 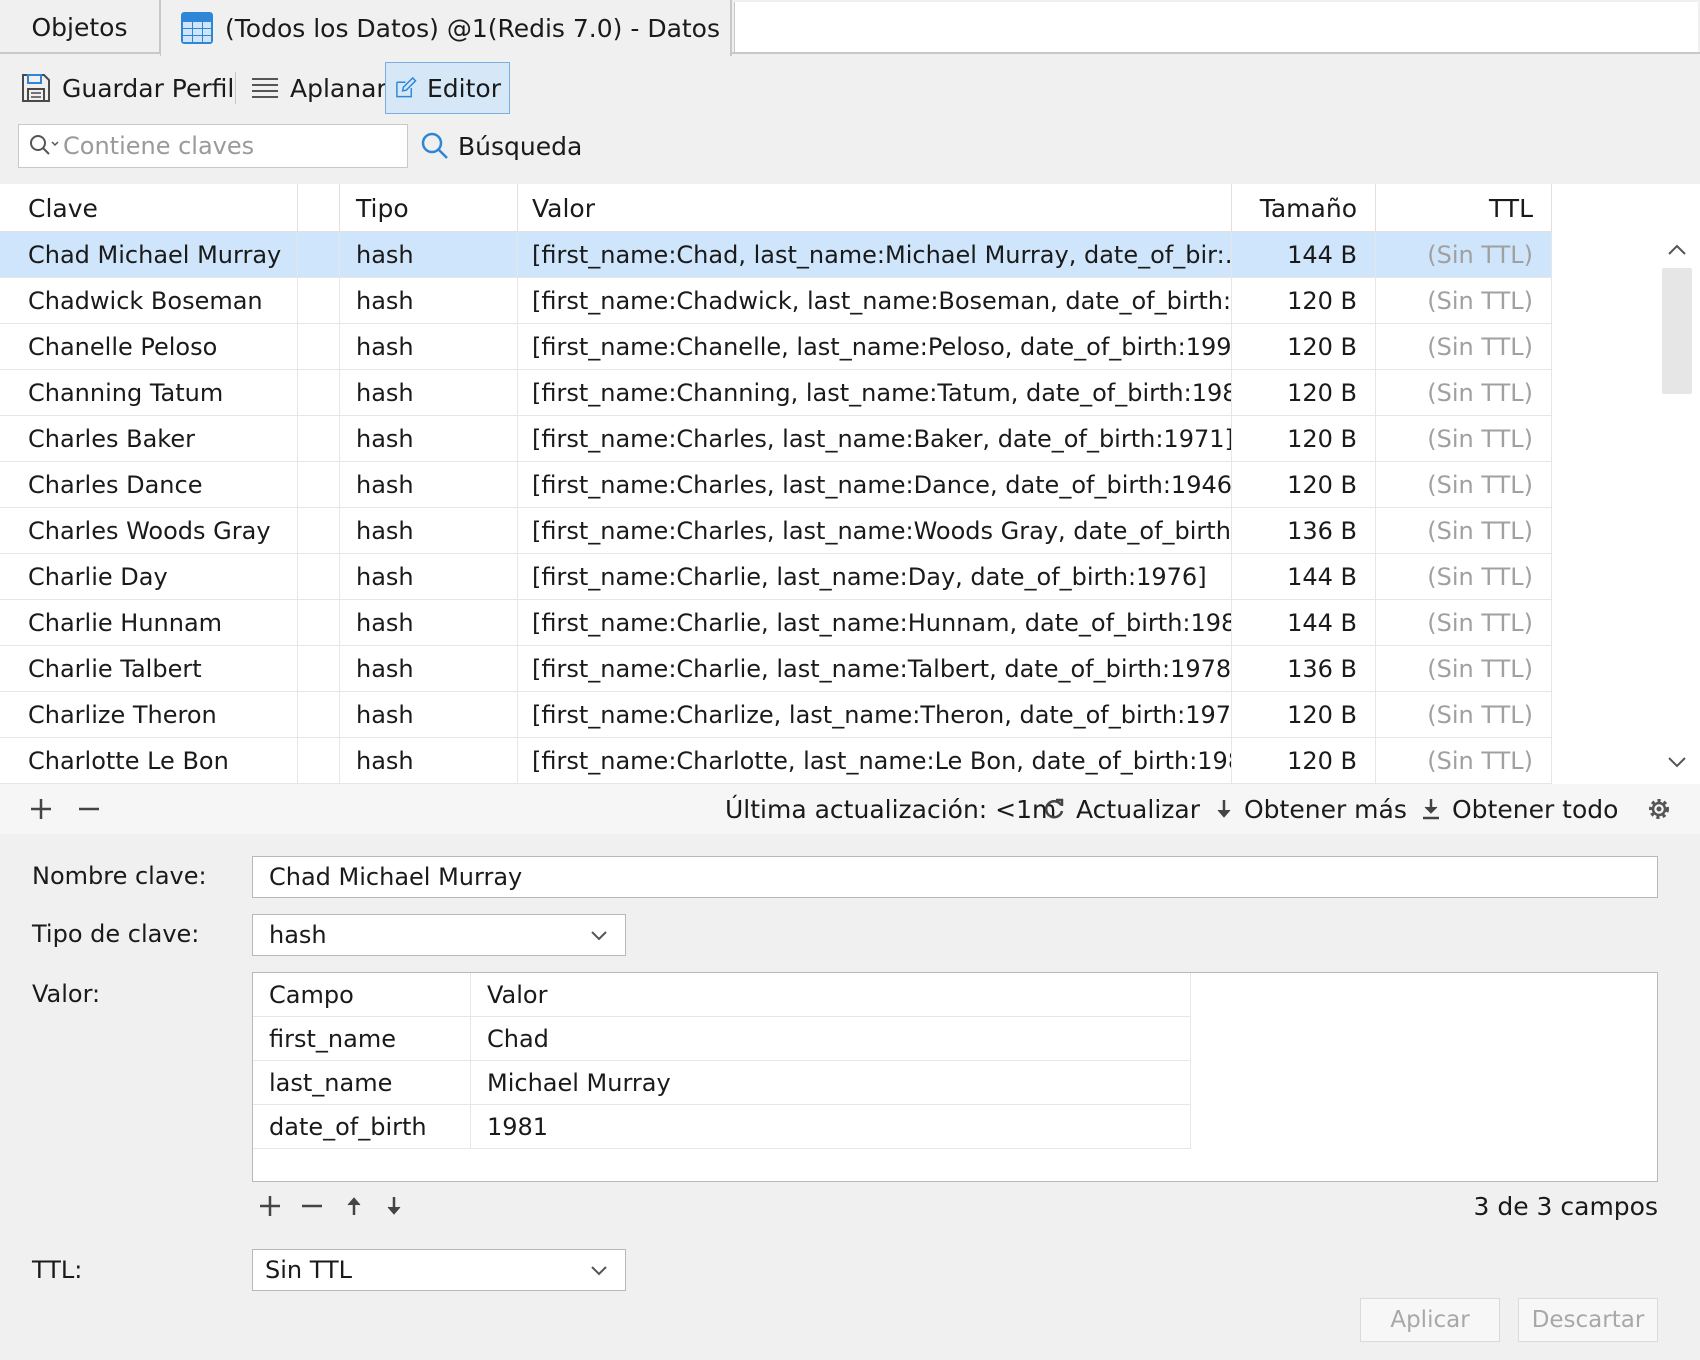 I want to click on obtener-todo-button: Obtener todo, so click(x=1519, y=809).